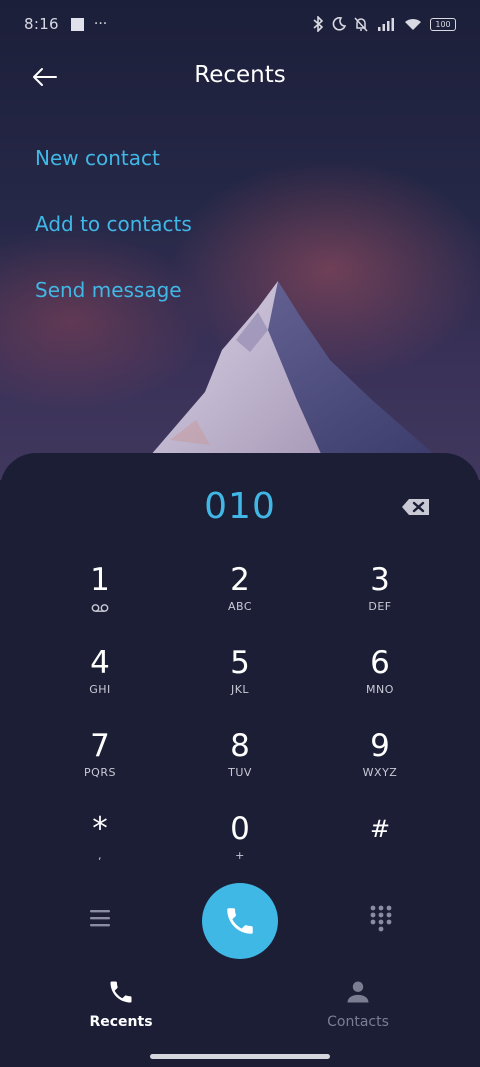 The image size is (480, 1067). I want to click on key-letters: JKL, so click(240, 689).